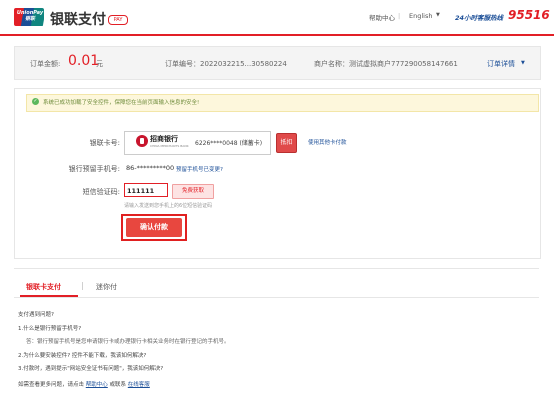  I want to click on merchant-name: 商户名称：测试虚拟商户777290058147661, so click(386, 64).